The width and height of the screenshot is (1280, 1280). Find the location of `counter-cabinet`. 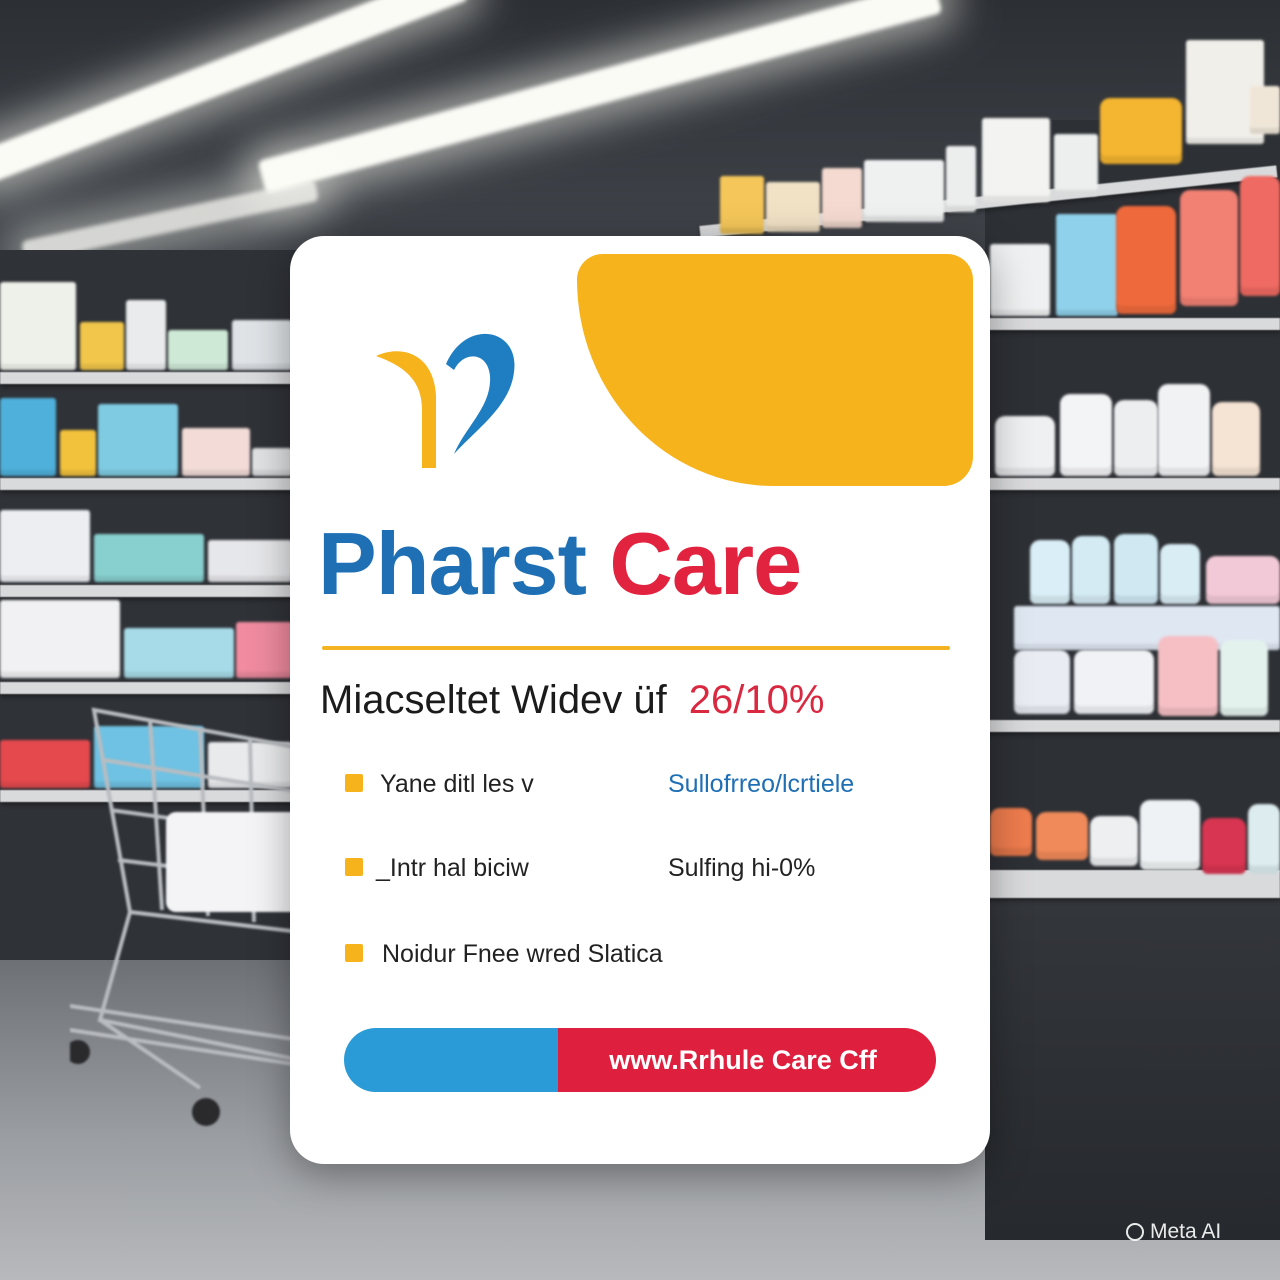

counter-cabinet is located at coordinates (1132, 1060).